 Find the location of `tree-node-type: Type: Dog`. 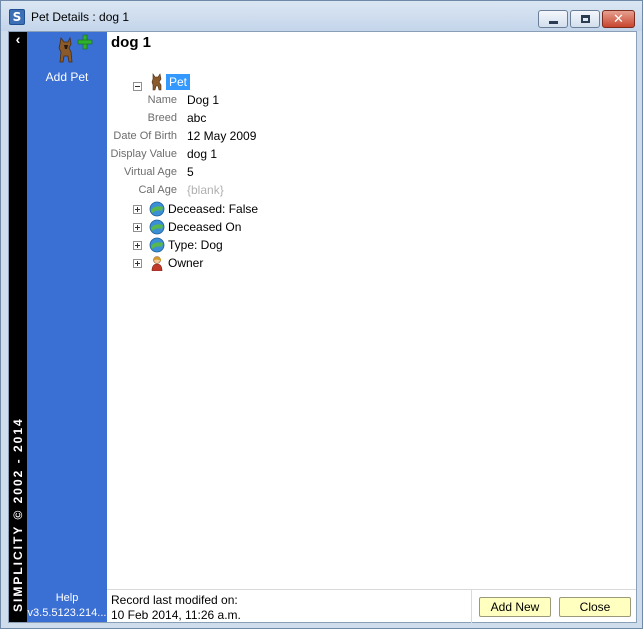

tree-node-type: Type: Dog is located at coordinates (371, 245).